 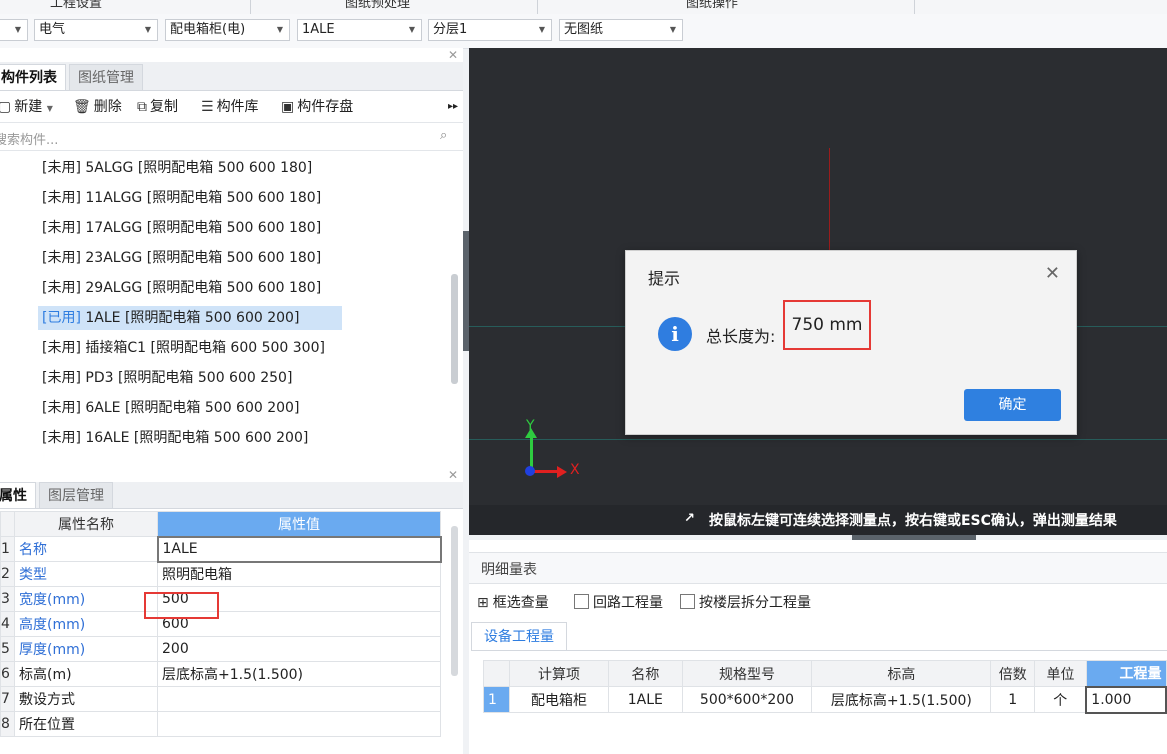 What do you see at coordinates (575, 470) in the screenshot?
I see `x-axis-label: X` at bounding box center [575, 470].